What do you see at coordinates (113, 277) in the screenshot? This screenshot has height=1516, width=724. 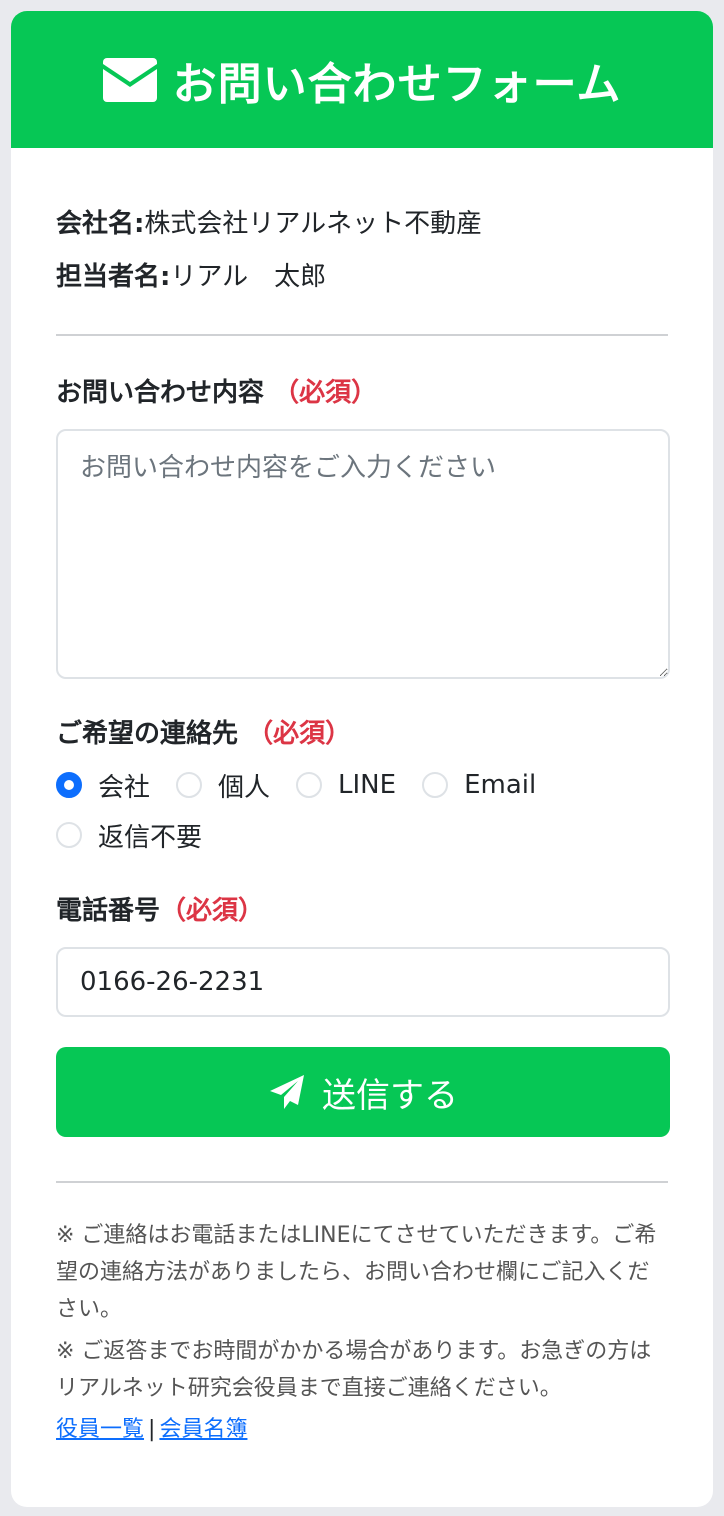 I see `person-label: 担当者名:` at bounding box center [113, 277].